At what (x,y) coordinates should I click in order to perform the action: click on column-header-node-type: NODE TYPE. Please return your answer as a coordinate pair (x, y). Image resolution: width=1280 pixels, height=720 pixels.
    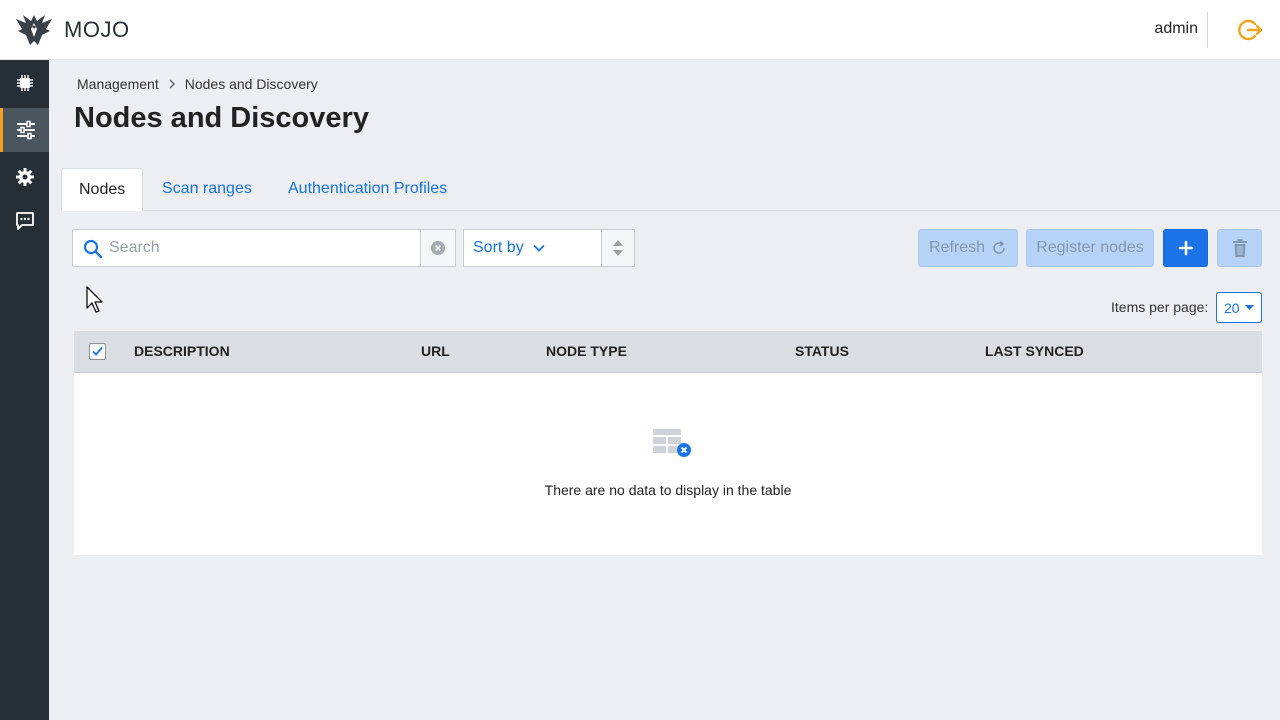
    Looking at the image, I should click on (586, 351).